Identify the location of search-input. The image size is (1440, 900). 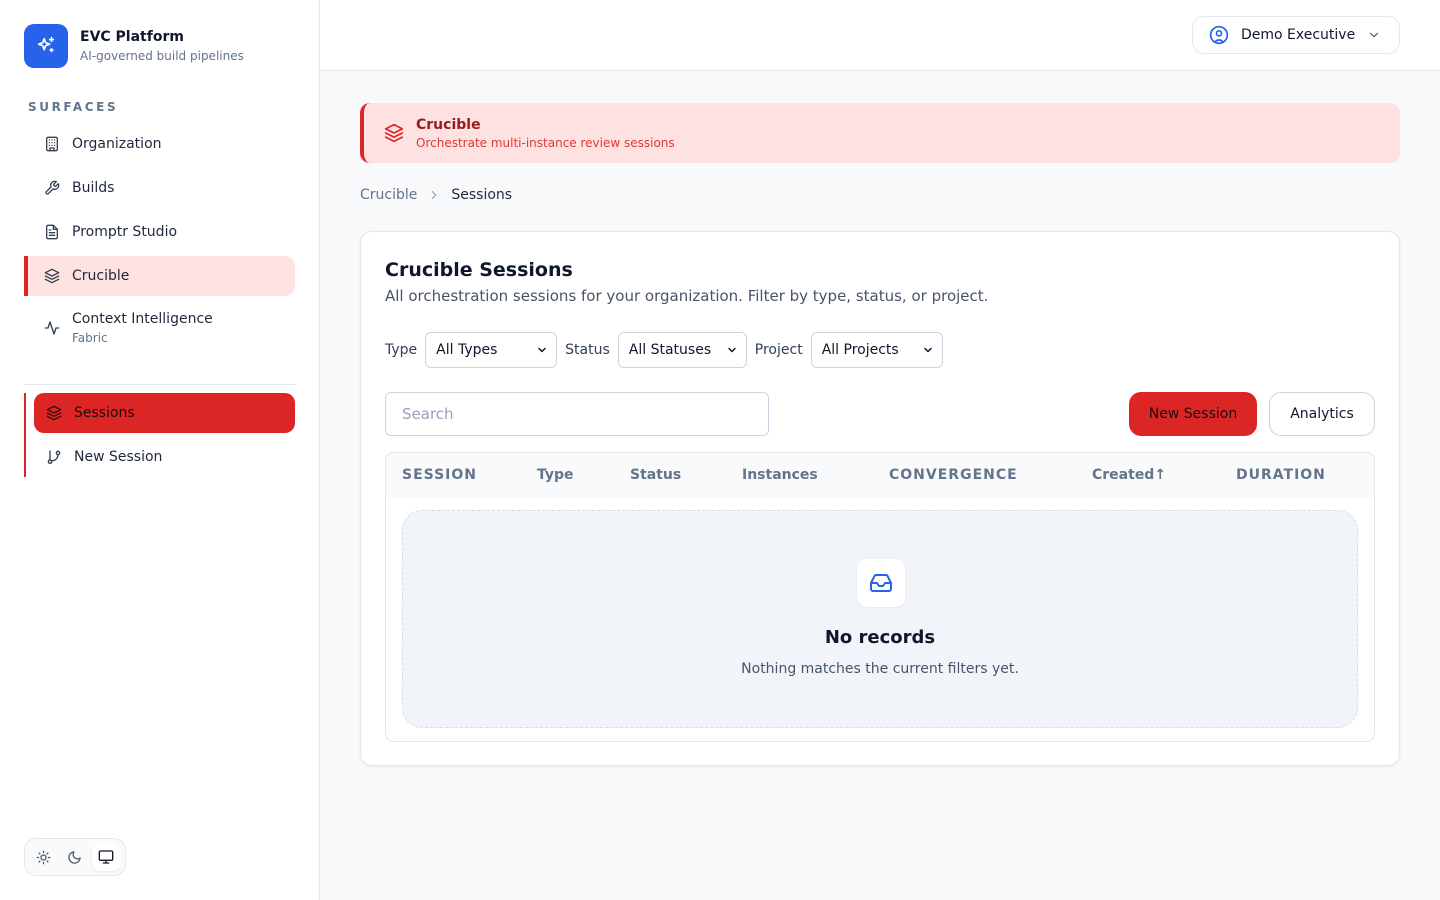
(577, 414).